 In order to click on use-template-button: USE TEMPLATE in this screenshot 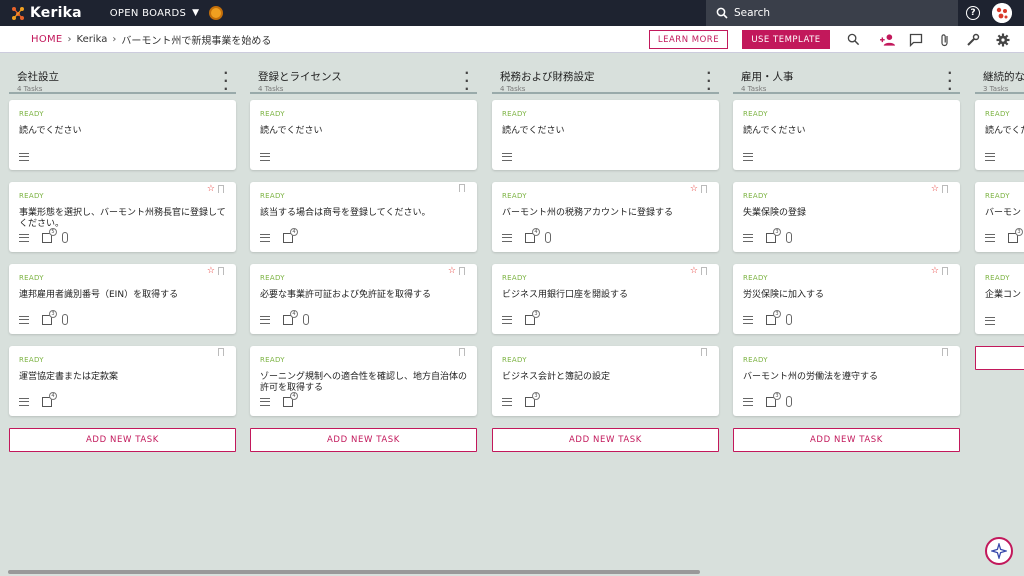, I will do `click(786, 39)`.